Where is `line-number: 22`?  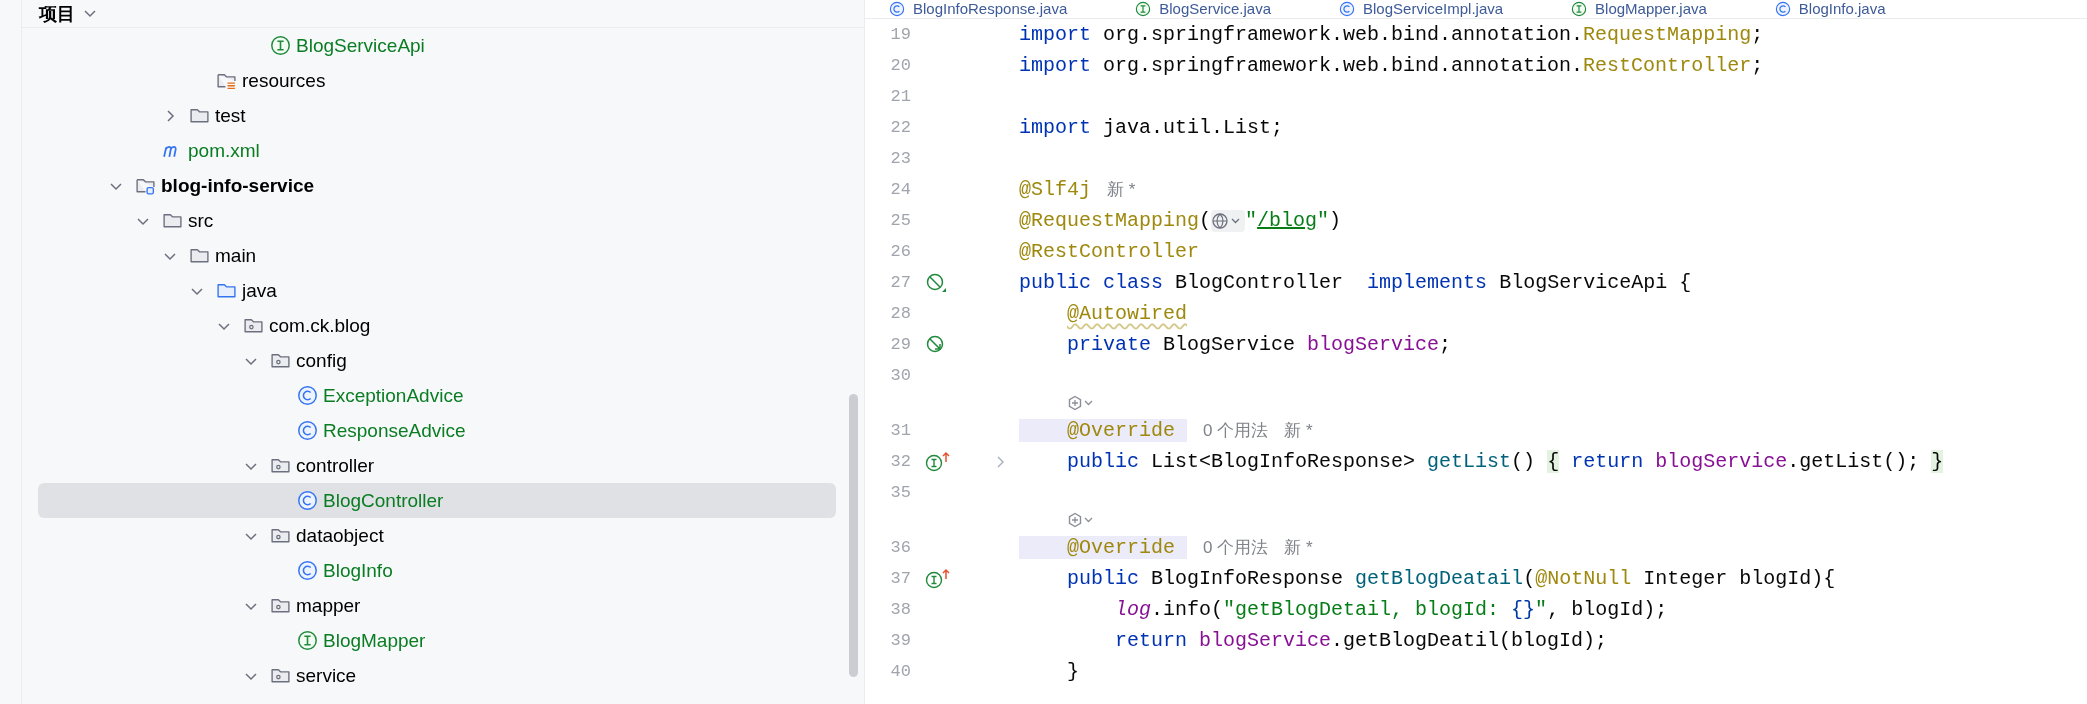
line-number: 22 is located at coordinates (900, 127).